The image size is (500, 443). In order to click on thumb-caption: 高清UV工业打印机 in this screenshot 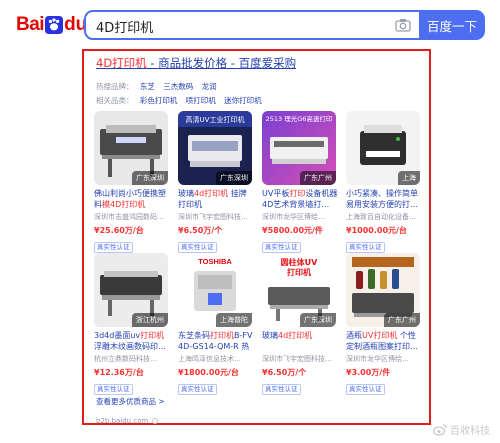, I will do `click(215, 119)`.